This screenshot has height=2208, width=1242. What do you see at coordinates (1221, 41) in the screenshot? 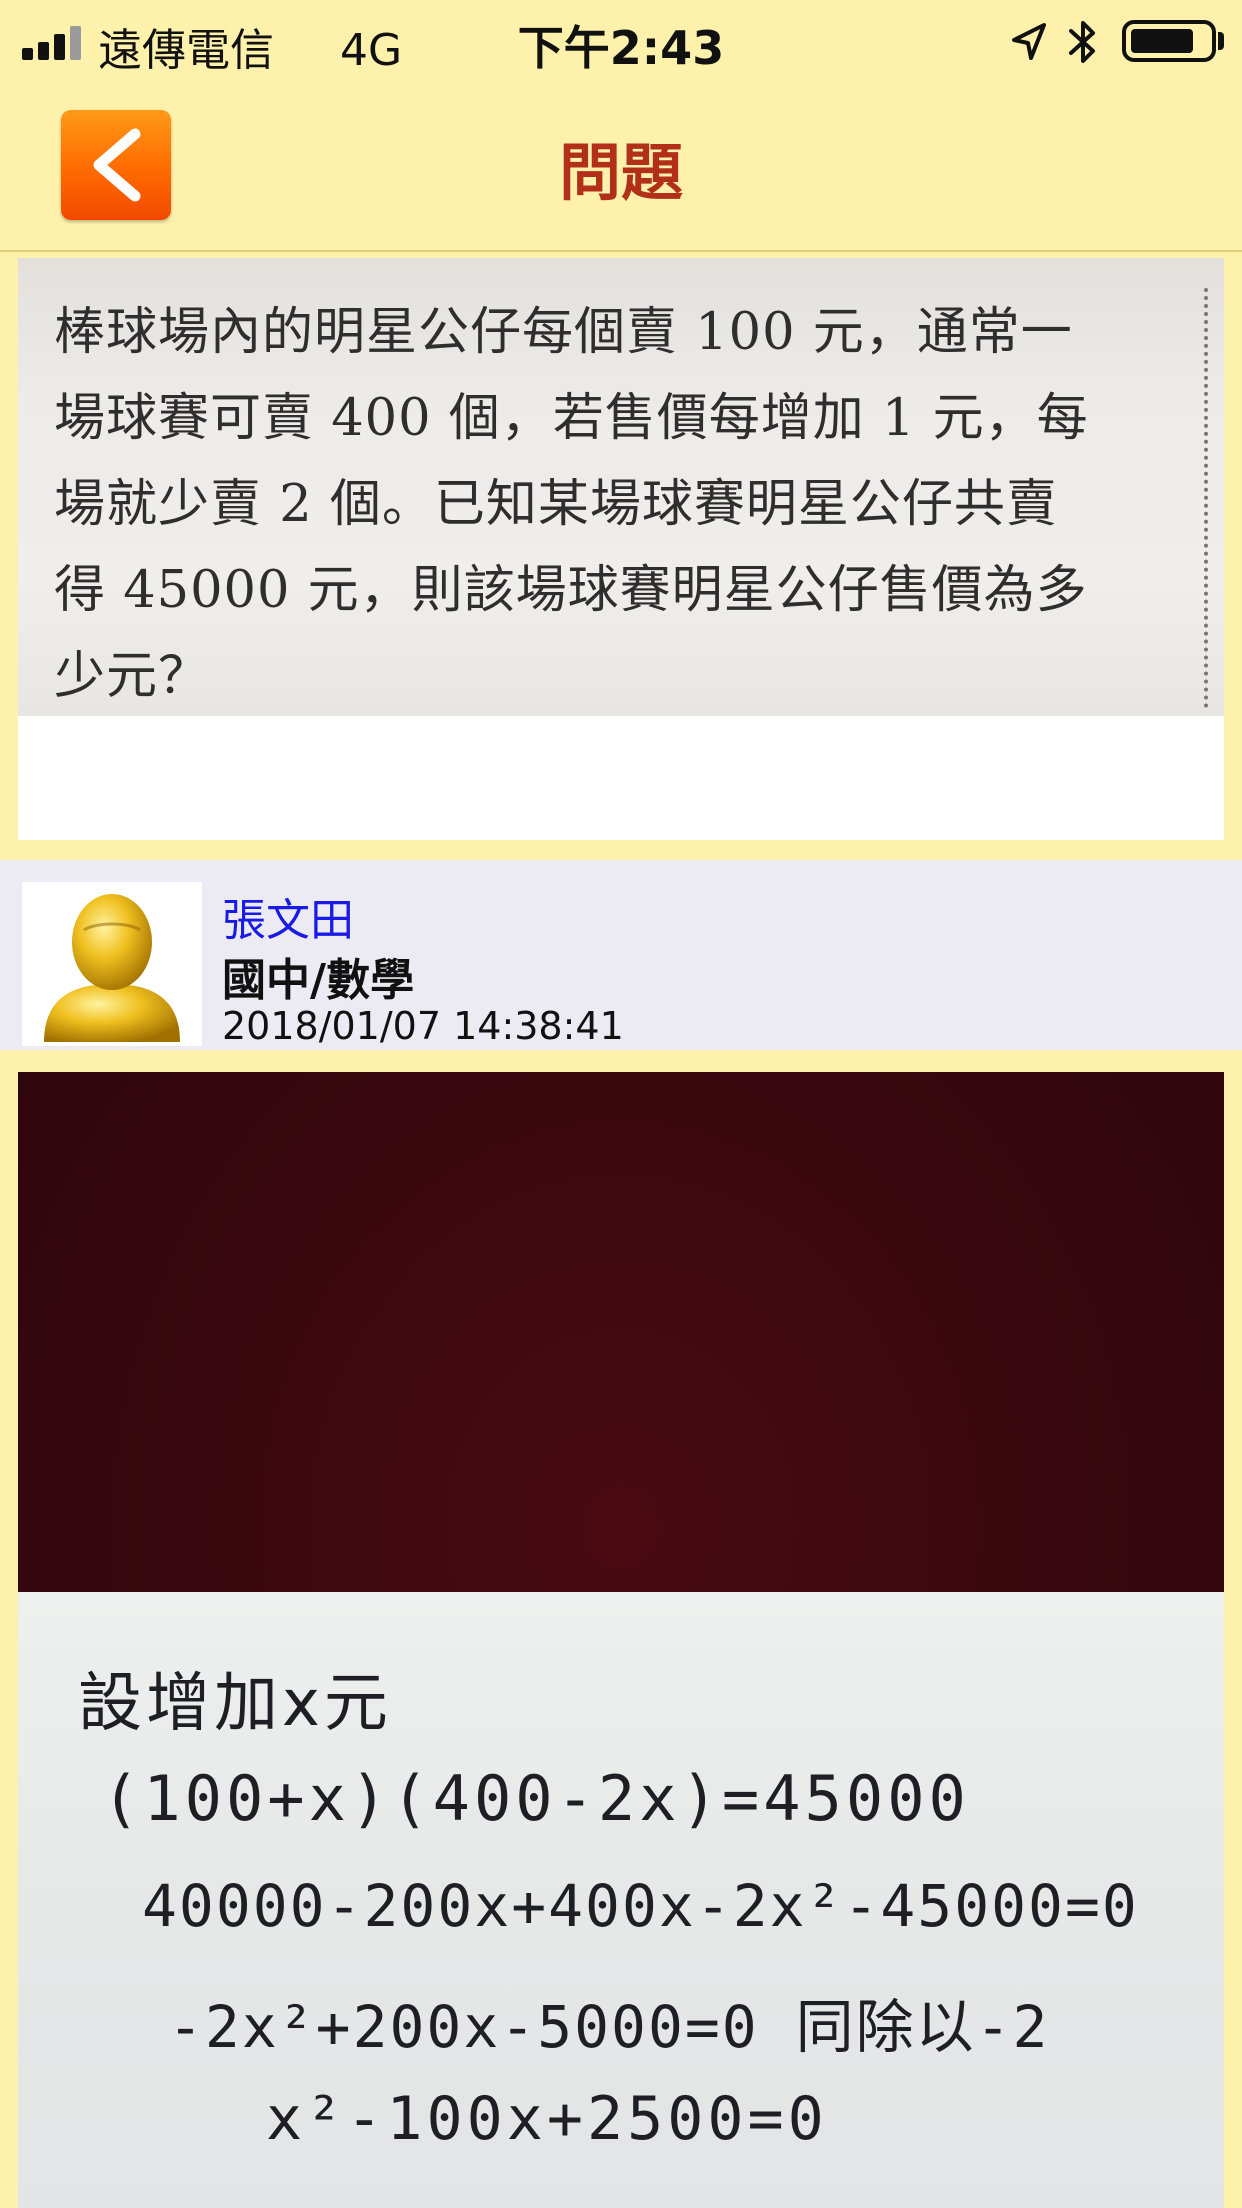
I see `battery-tip` at bounding box center [1221, 41].